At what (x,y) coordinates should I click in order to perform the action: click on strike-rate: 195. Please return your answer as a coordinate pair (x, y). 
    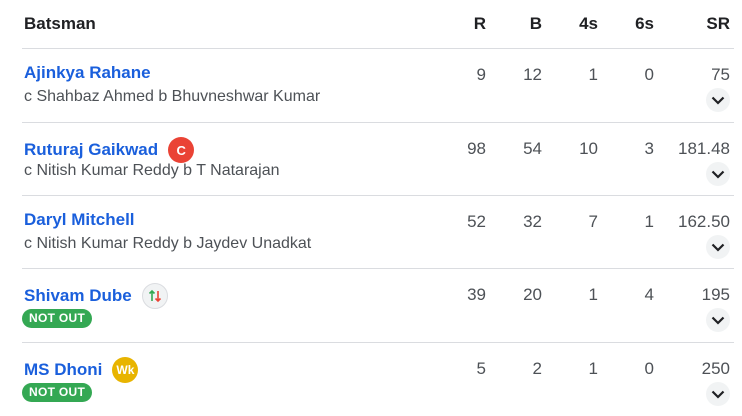
    Looking at the image, I should click on (715, 294).